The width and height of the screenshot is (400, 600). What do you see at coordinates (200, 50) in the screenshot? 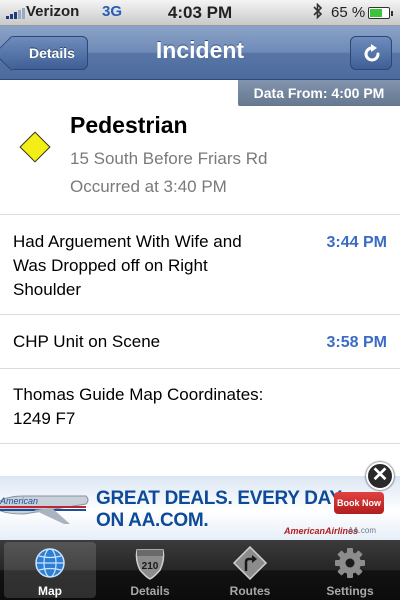
I see `page-title: Incident` at bounding box center [200, 50].